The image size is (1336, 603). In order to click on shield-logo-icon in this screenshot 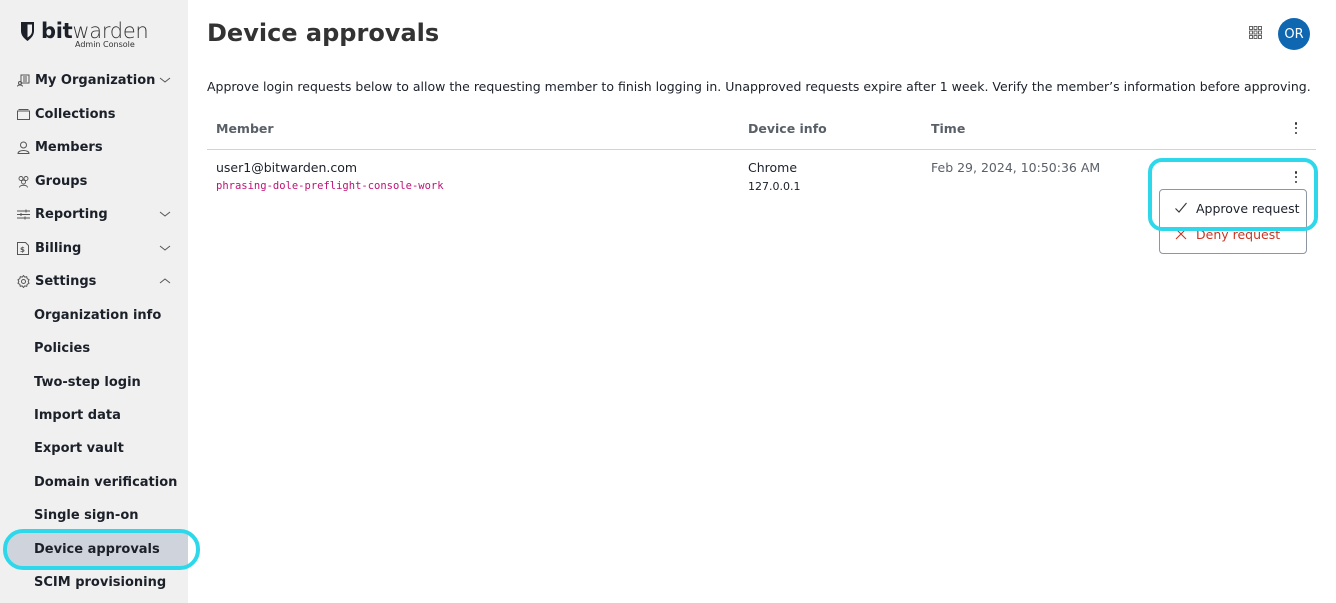, I will do `click(27, 31)`.